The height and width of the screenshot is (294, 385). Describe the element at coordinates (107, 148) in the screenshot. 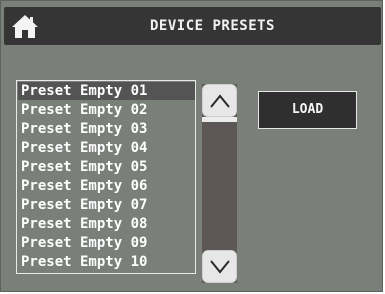

I see `preset-list-item: Preset Empty 04` at that location.